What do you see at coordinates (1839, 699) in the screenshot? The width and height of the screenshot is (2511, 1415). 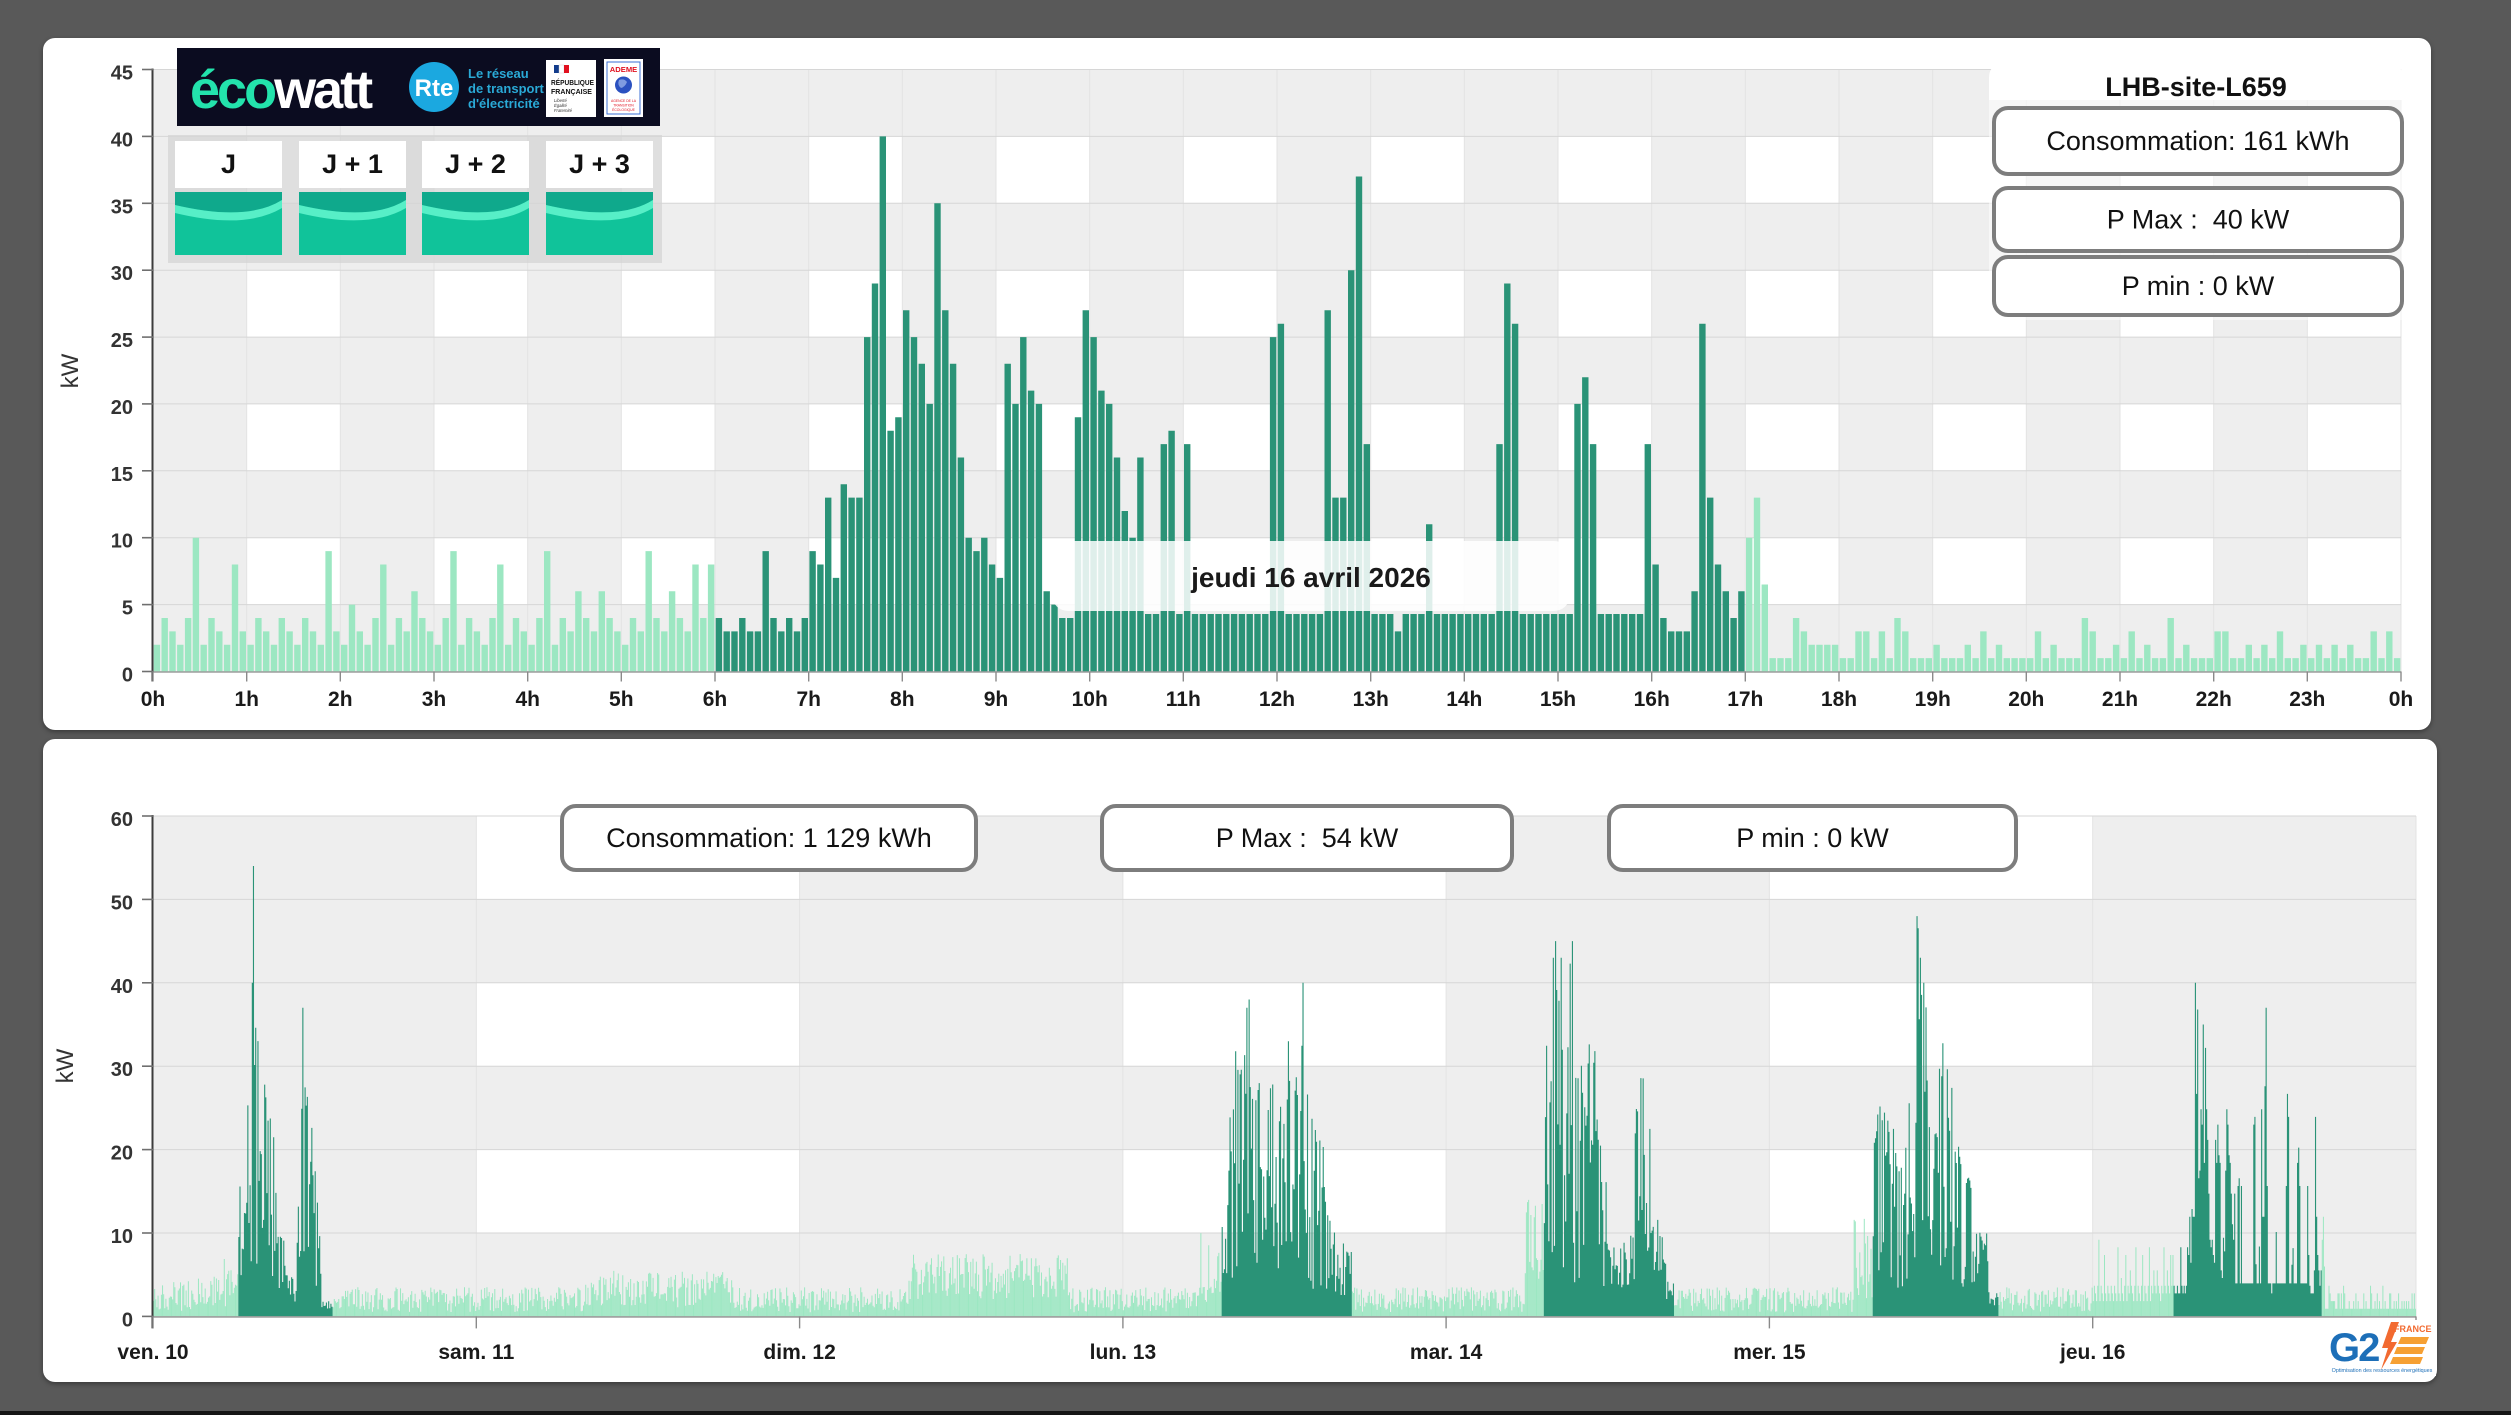 I see `svg-text: 18h` at bounding box center [1839, 699].